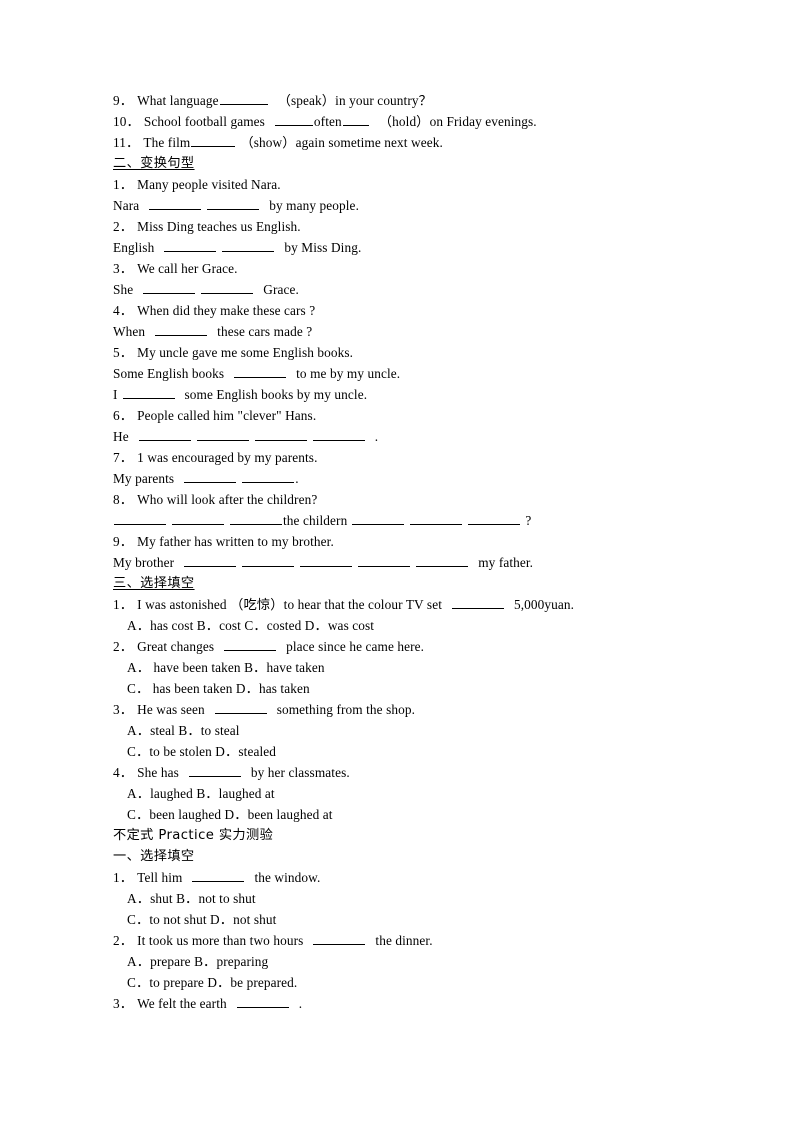 The width and height of the screenshot is (794, 1123). What do you see at coordinates (314, 205) in the screenshot?
I see `answer-tail: by many people.` at bounding box center [314, 205].